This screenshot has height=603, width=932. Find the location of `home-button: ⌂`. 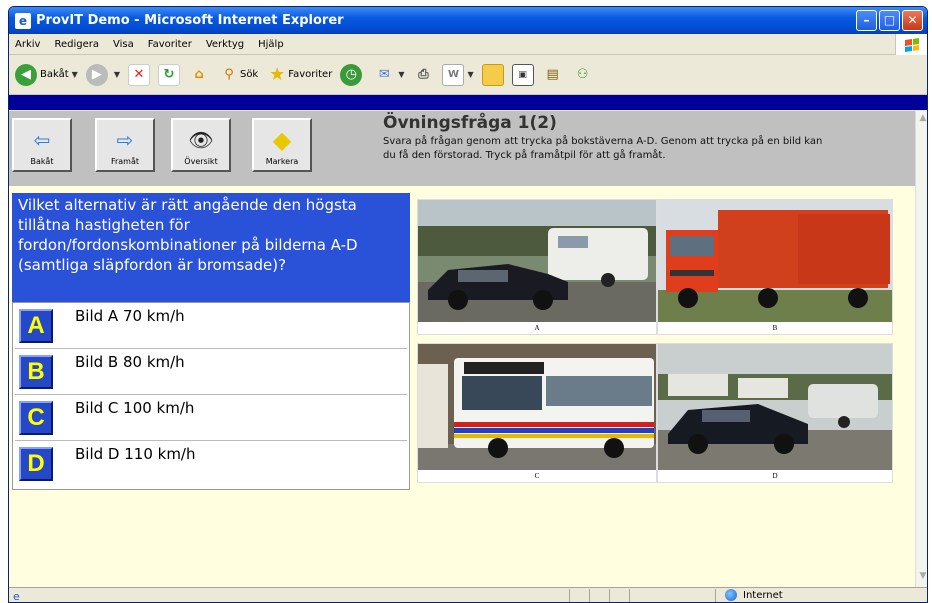

home-button: ⌂ is located at coordinates (199, 75).